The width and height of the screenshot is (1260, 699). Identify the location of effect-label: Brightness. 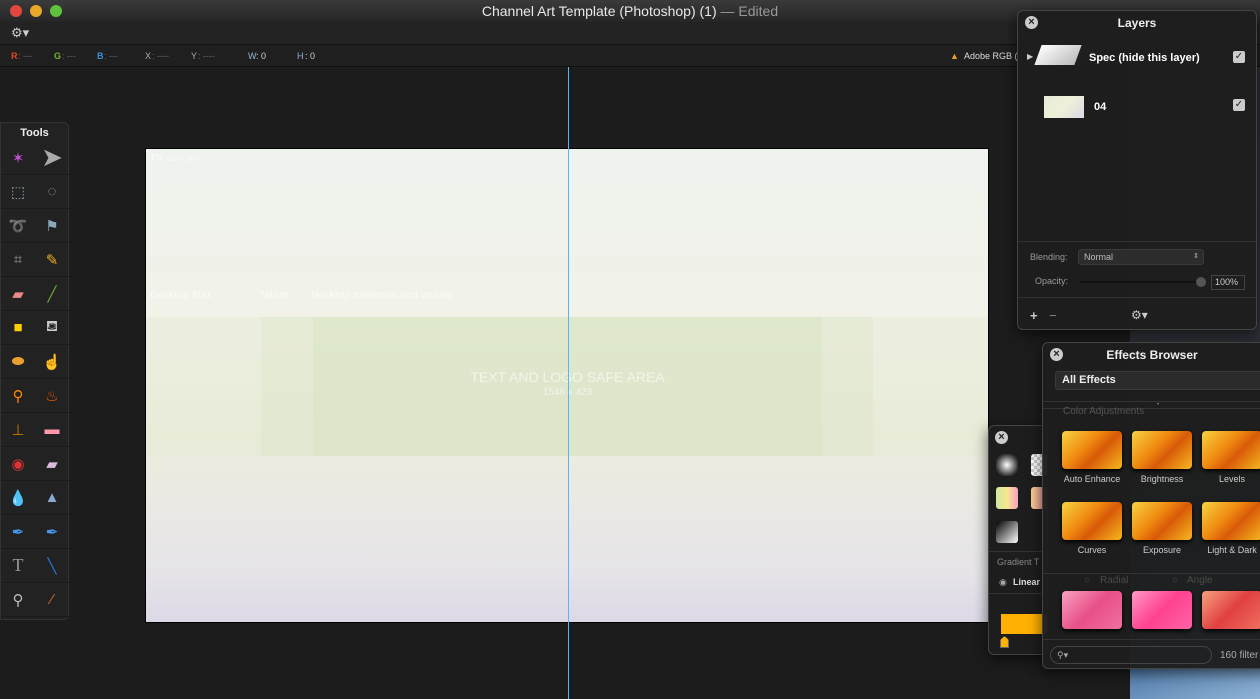
(1162, 479).